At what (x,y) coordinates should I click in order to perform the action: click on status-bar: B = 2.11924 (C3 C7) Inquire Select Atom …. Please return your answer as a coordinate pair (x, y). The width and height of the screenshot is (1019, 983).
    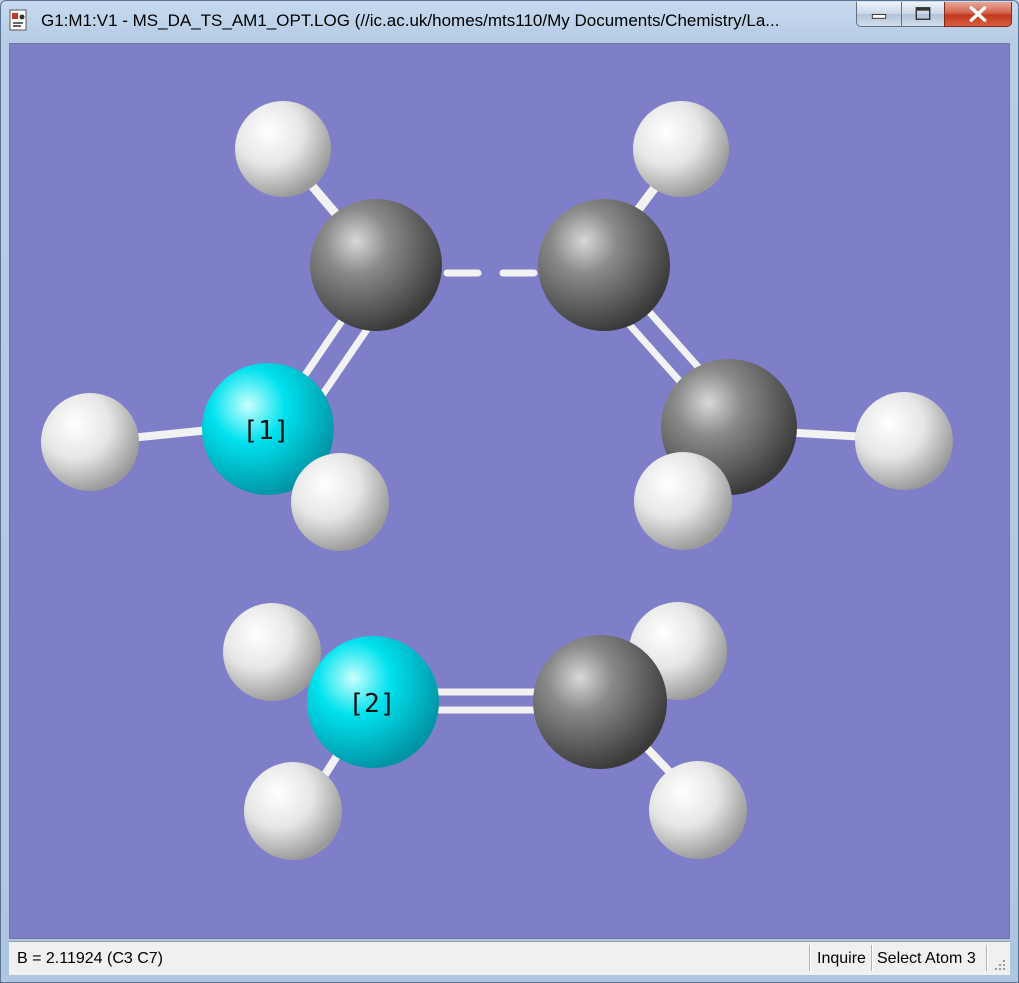
    Looking at the image, I should click on (509, 958).